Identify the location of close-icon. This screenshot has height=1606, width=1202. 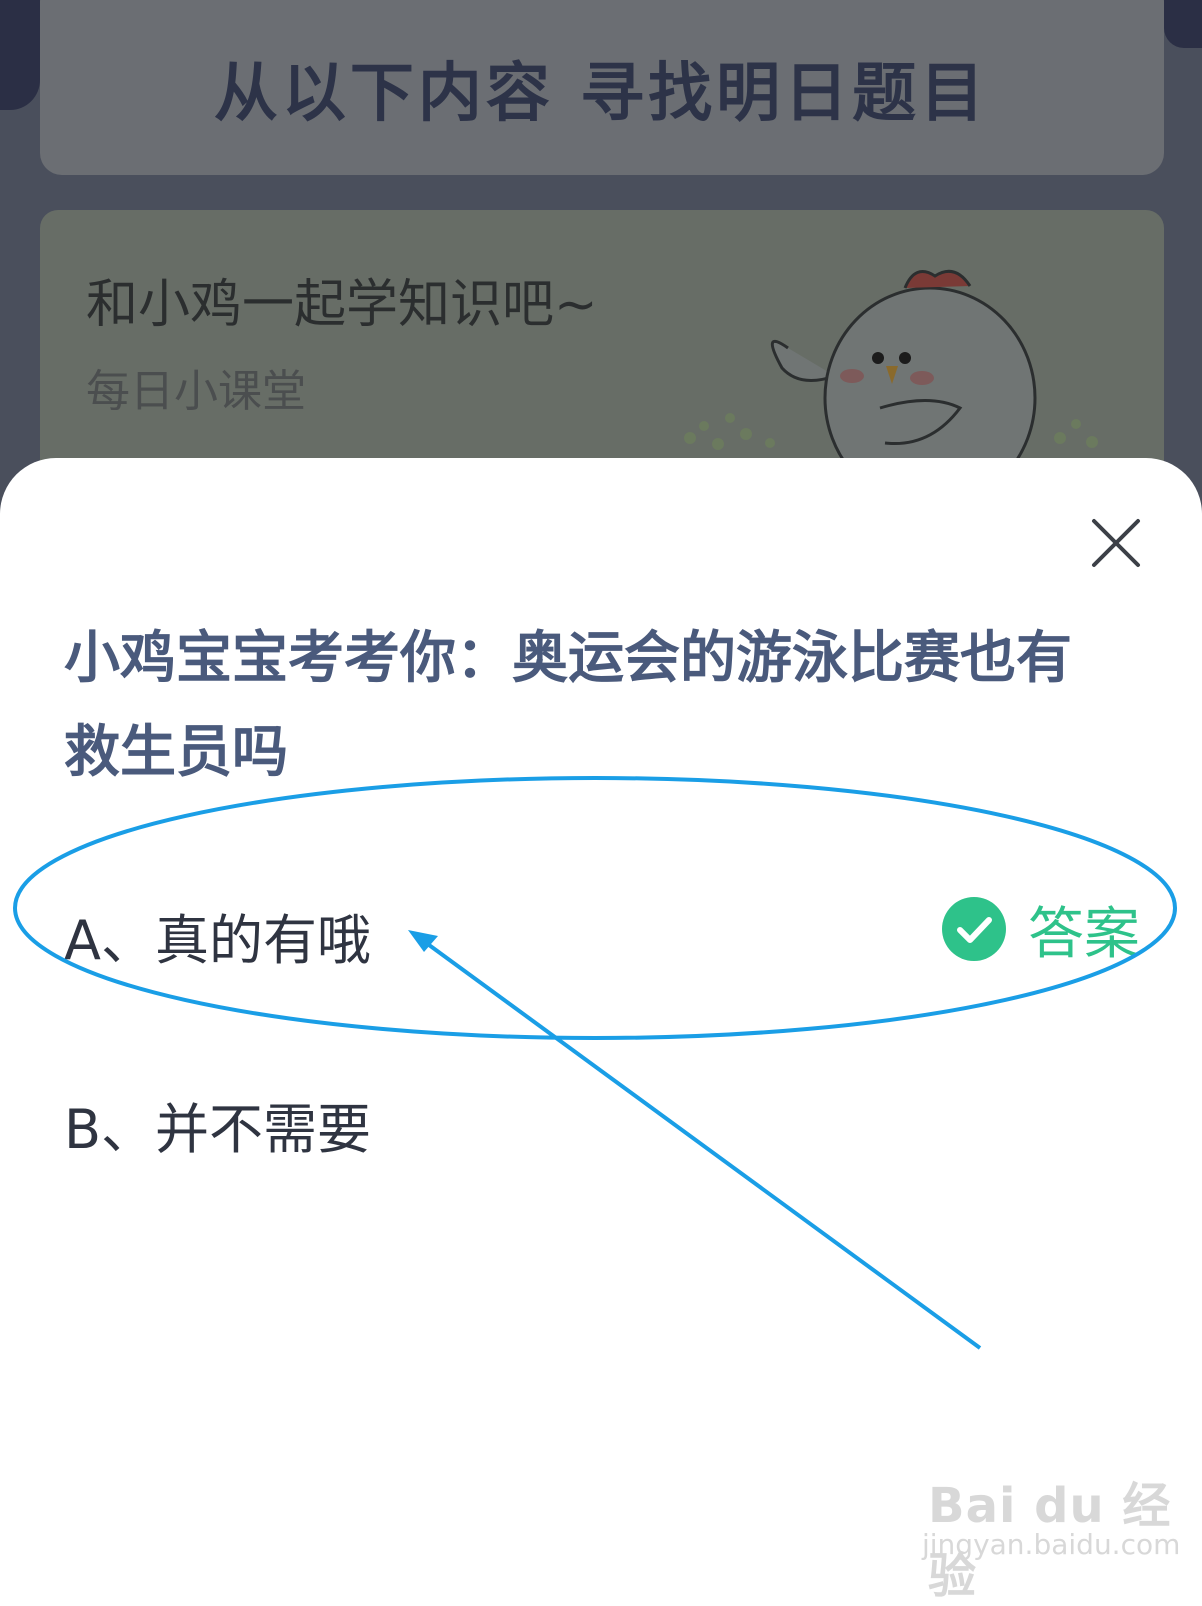
(1116, 543).